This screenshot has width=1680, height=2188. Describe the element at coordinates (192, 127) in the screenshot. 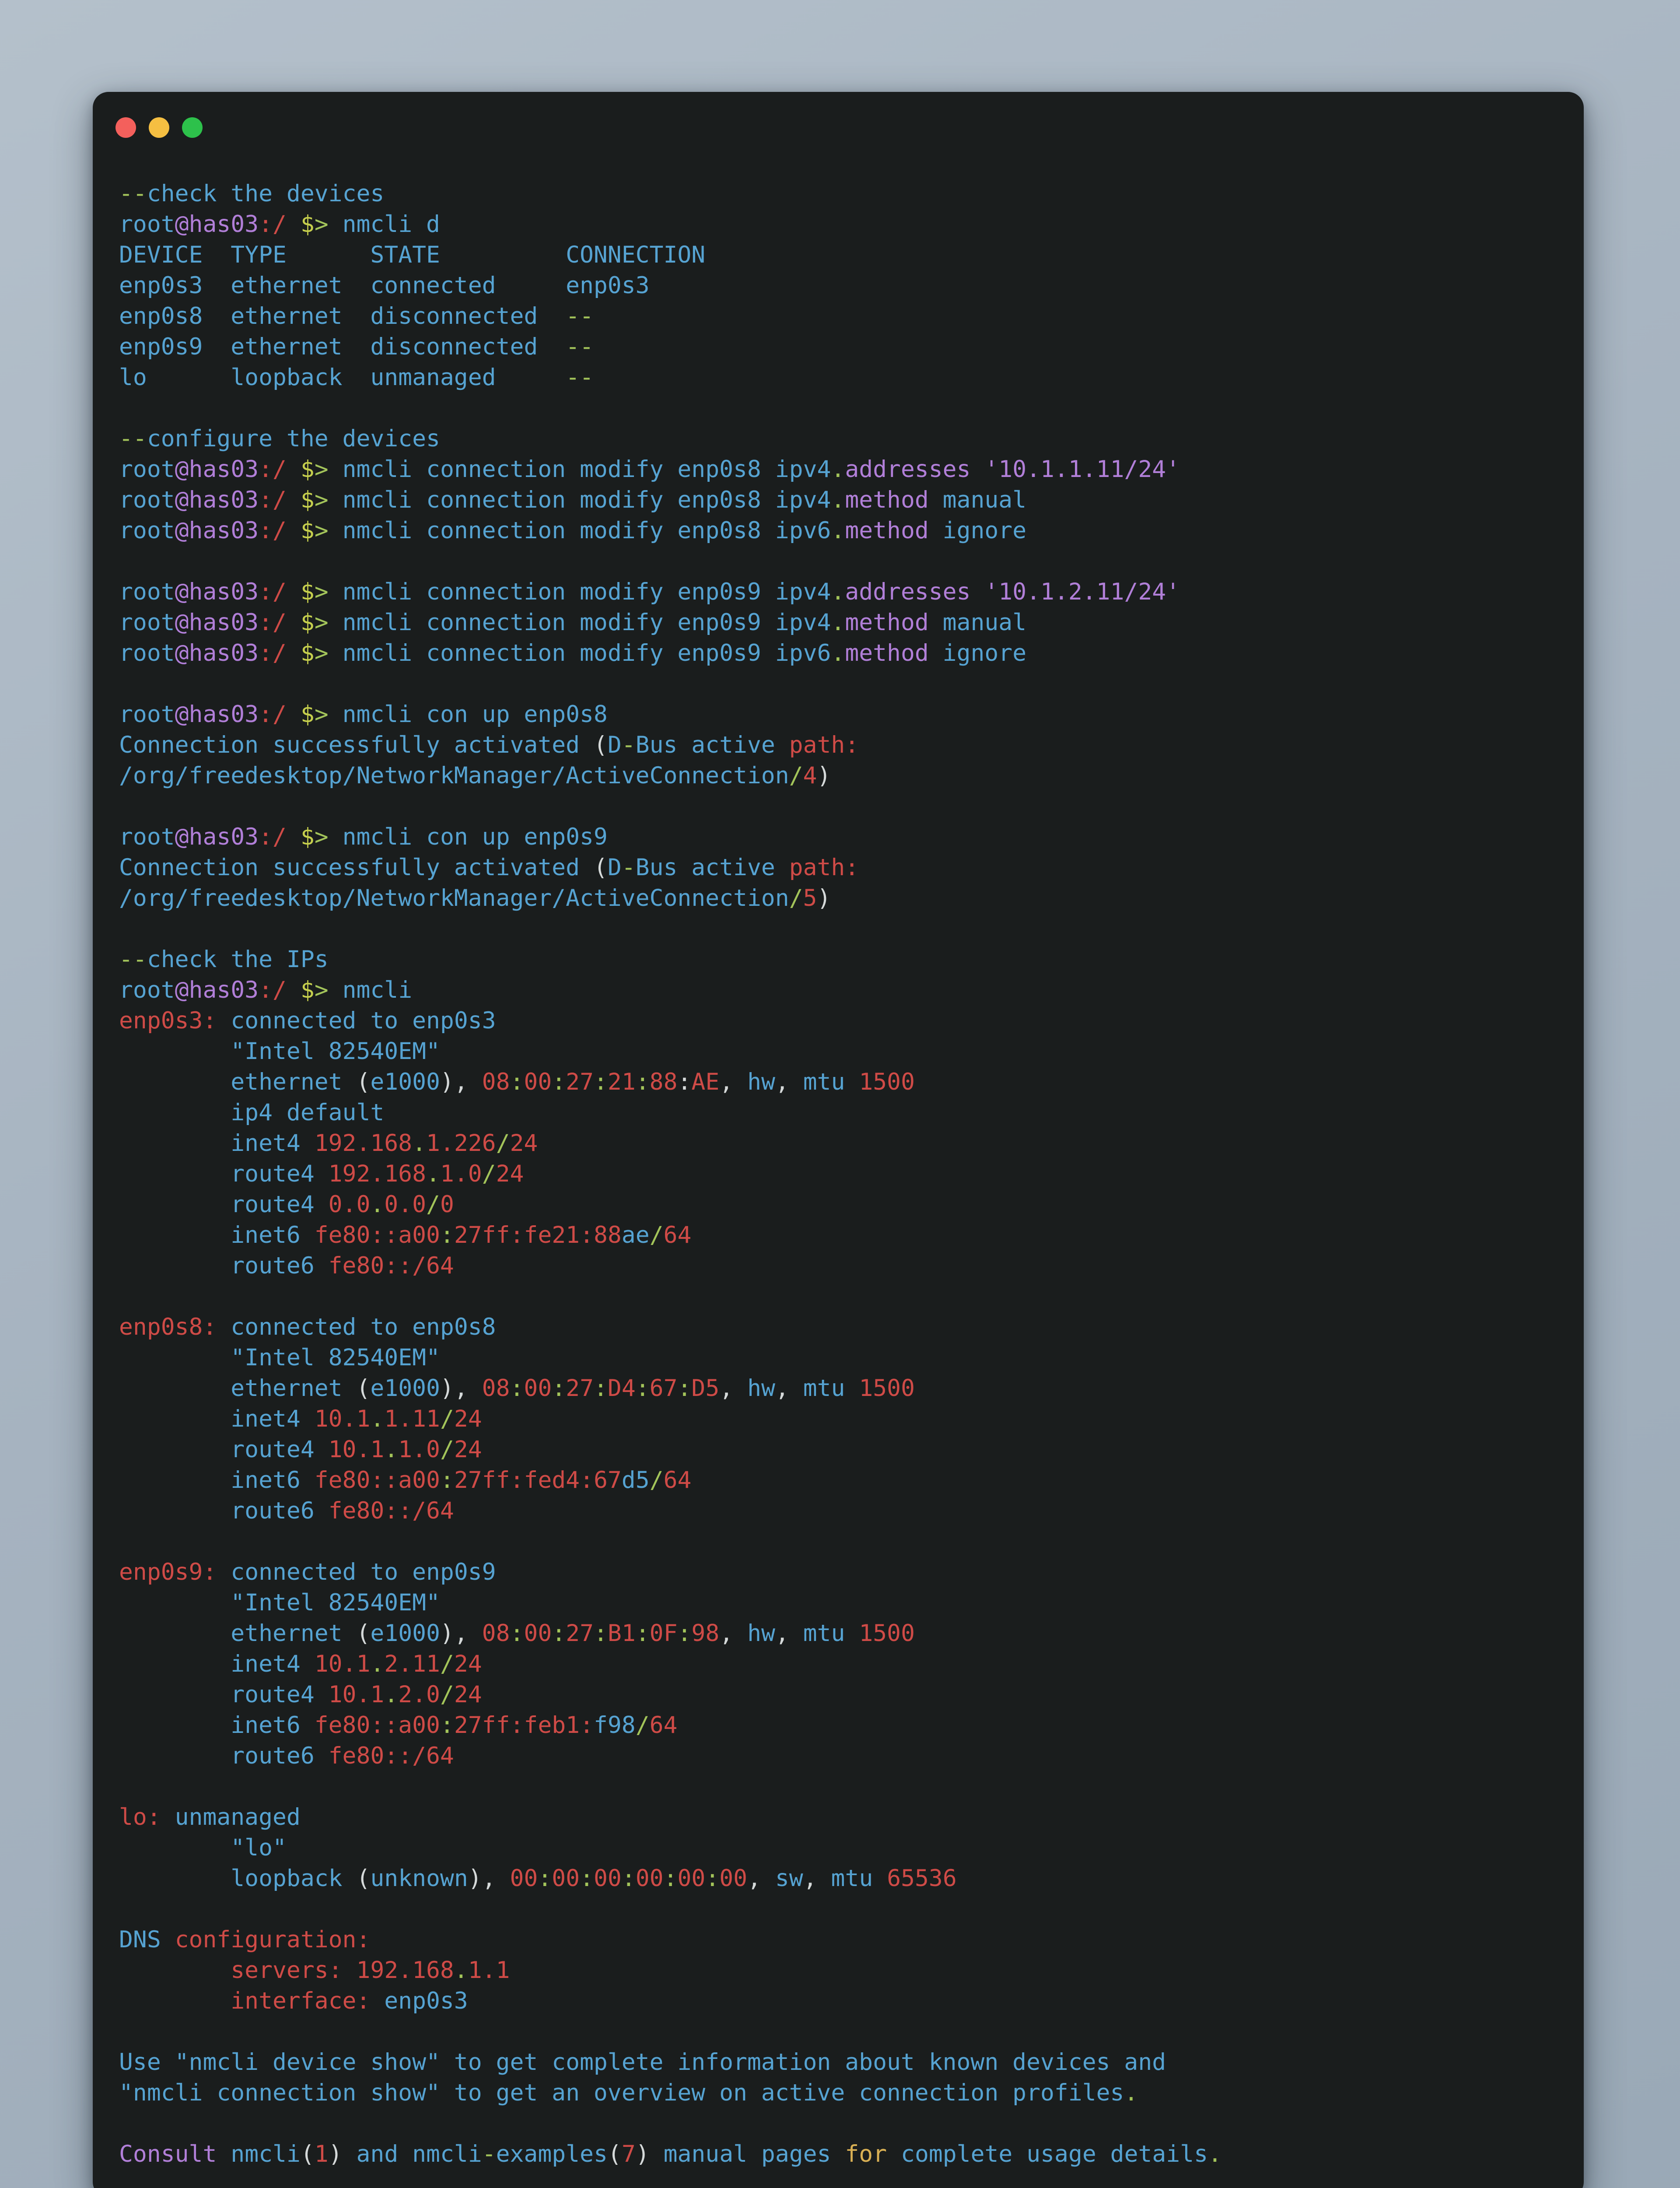

I see `maximize-button` at that location.